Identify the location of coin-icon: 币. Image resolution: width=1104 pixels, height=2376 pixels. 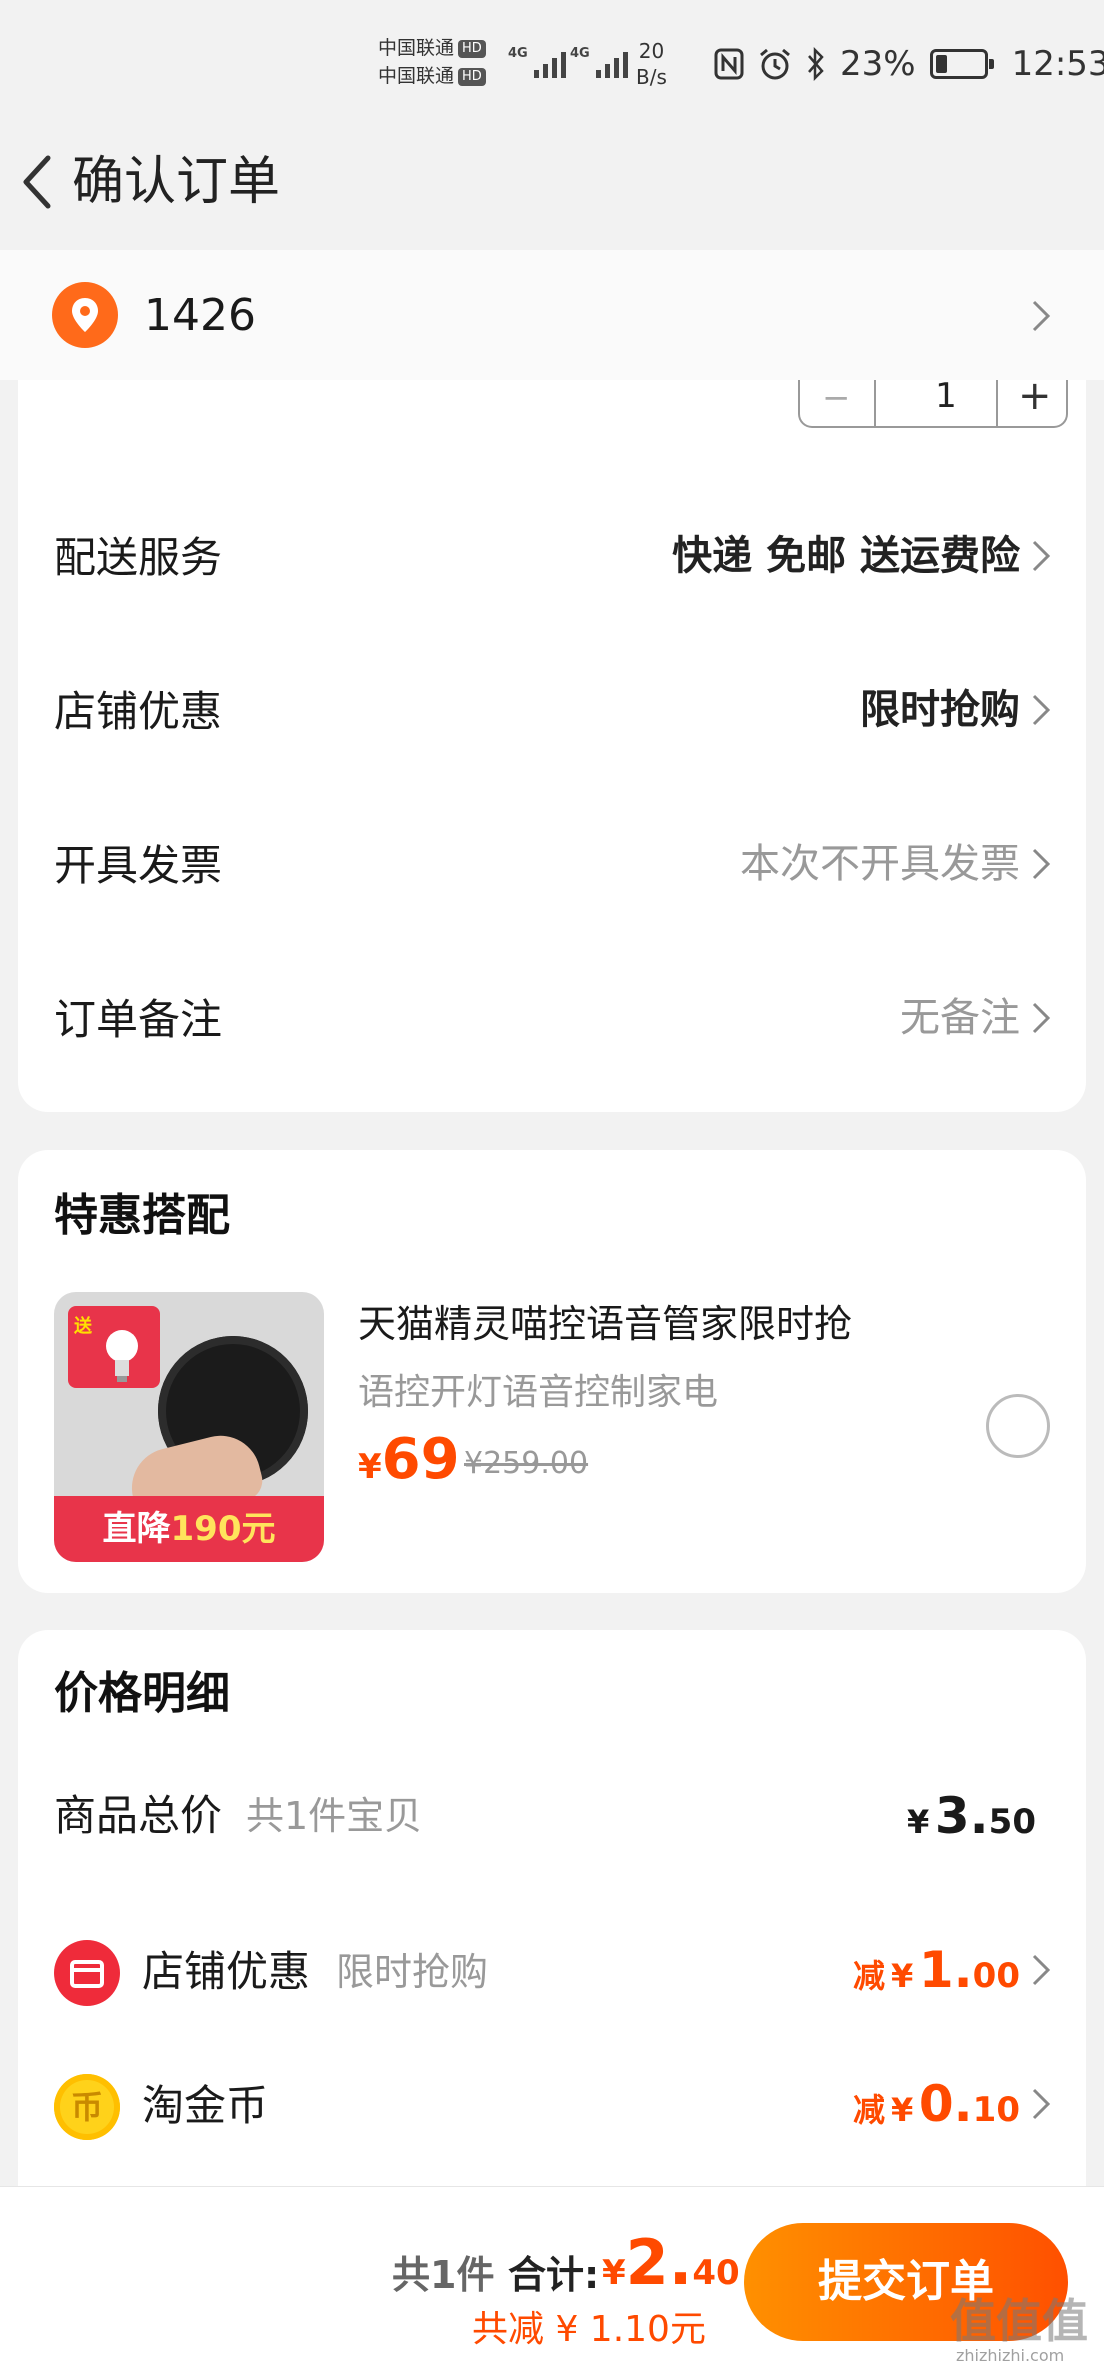
(87, 2107).